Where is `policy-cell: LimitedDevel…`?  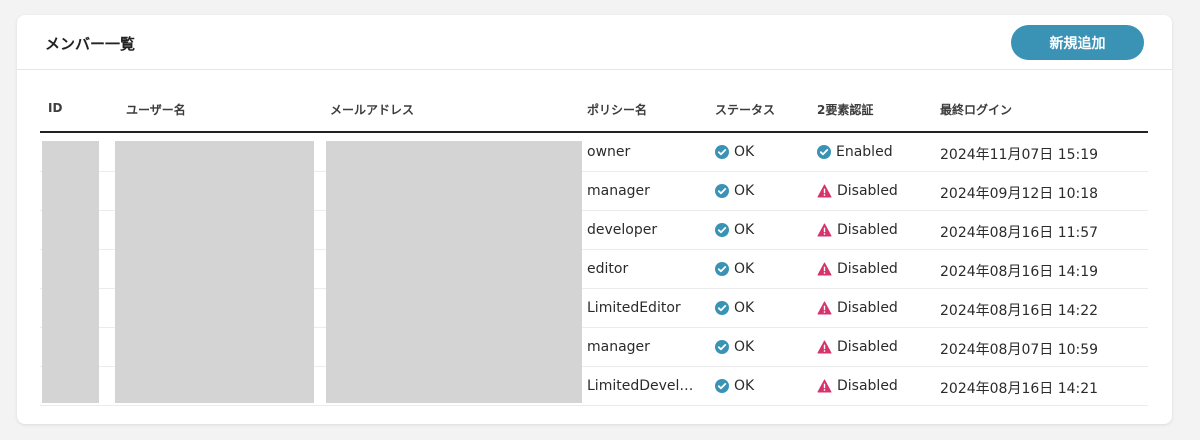 policy-cell: LimitedDevel… is located at coordinates (640, 386).